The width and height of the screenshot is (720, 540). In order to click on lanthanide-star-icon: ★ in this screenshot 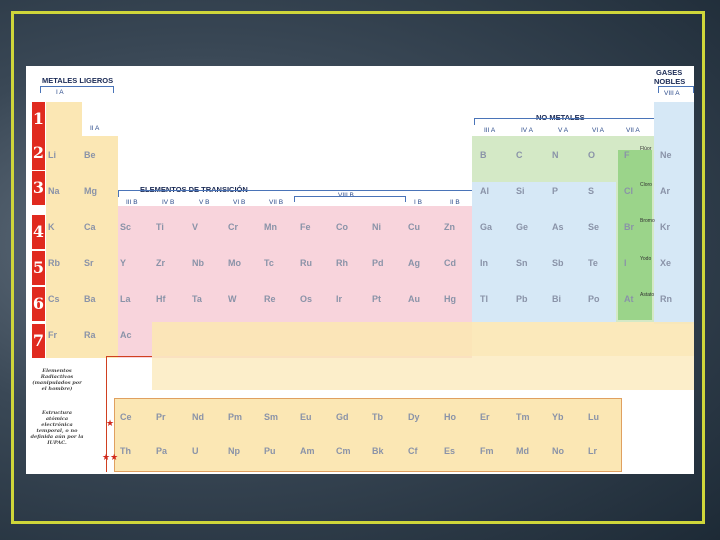, I will do `click(110, 423)`.